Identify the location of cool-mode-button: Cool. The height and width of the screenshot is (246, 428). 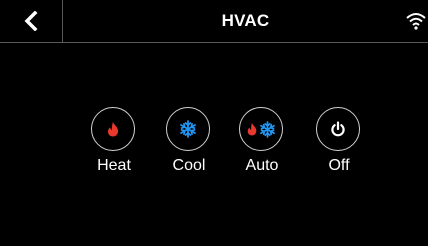
(189, 143).